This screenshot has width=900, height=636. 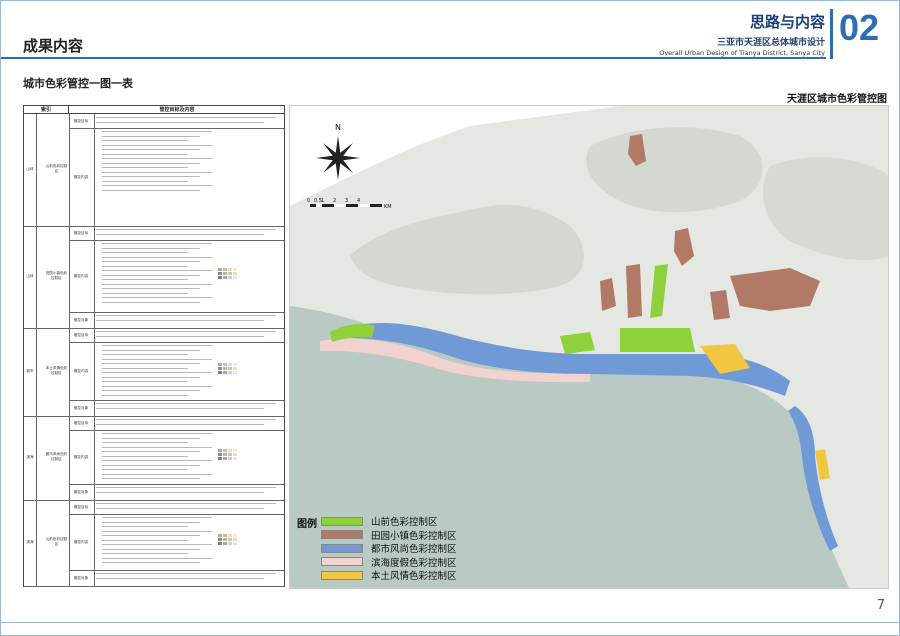 What do you see at coordinates (837, 99) in the screenshot?
I see `map-title: 天涯区城市色彩管控图` at bounding box center [837, 99].